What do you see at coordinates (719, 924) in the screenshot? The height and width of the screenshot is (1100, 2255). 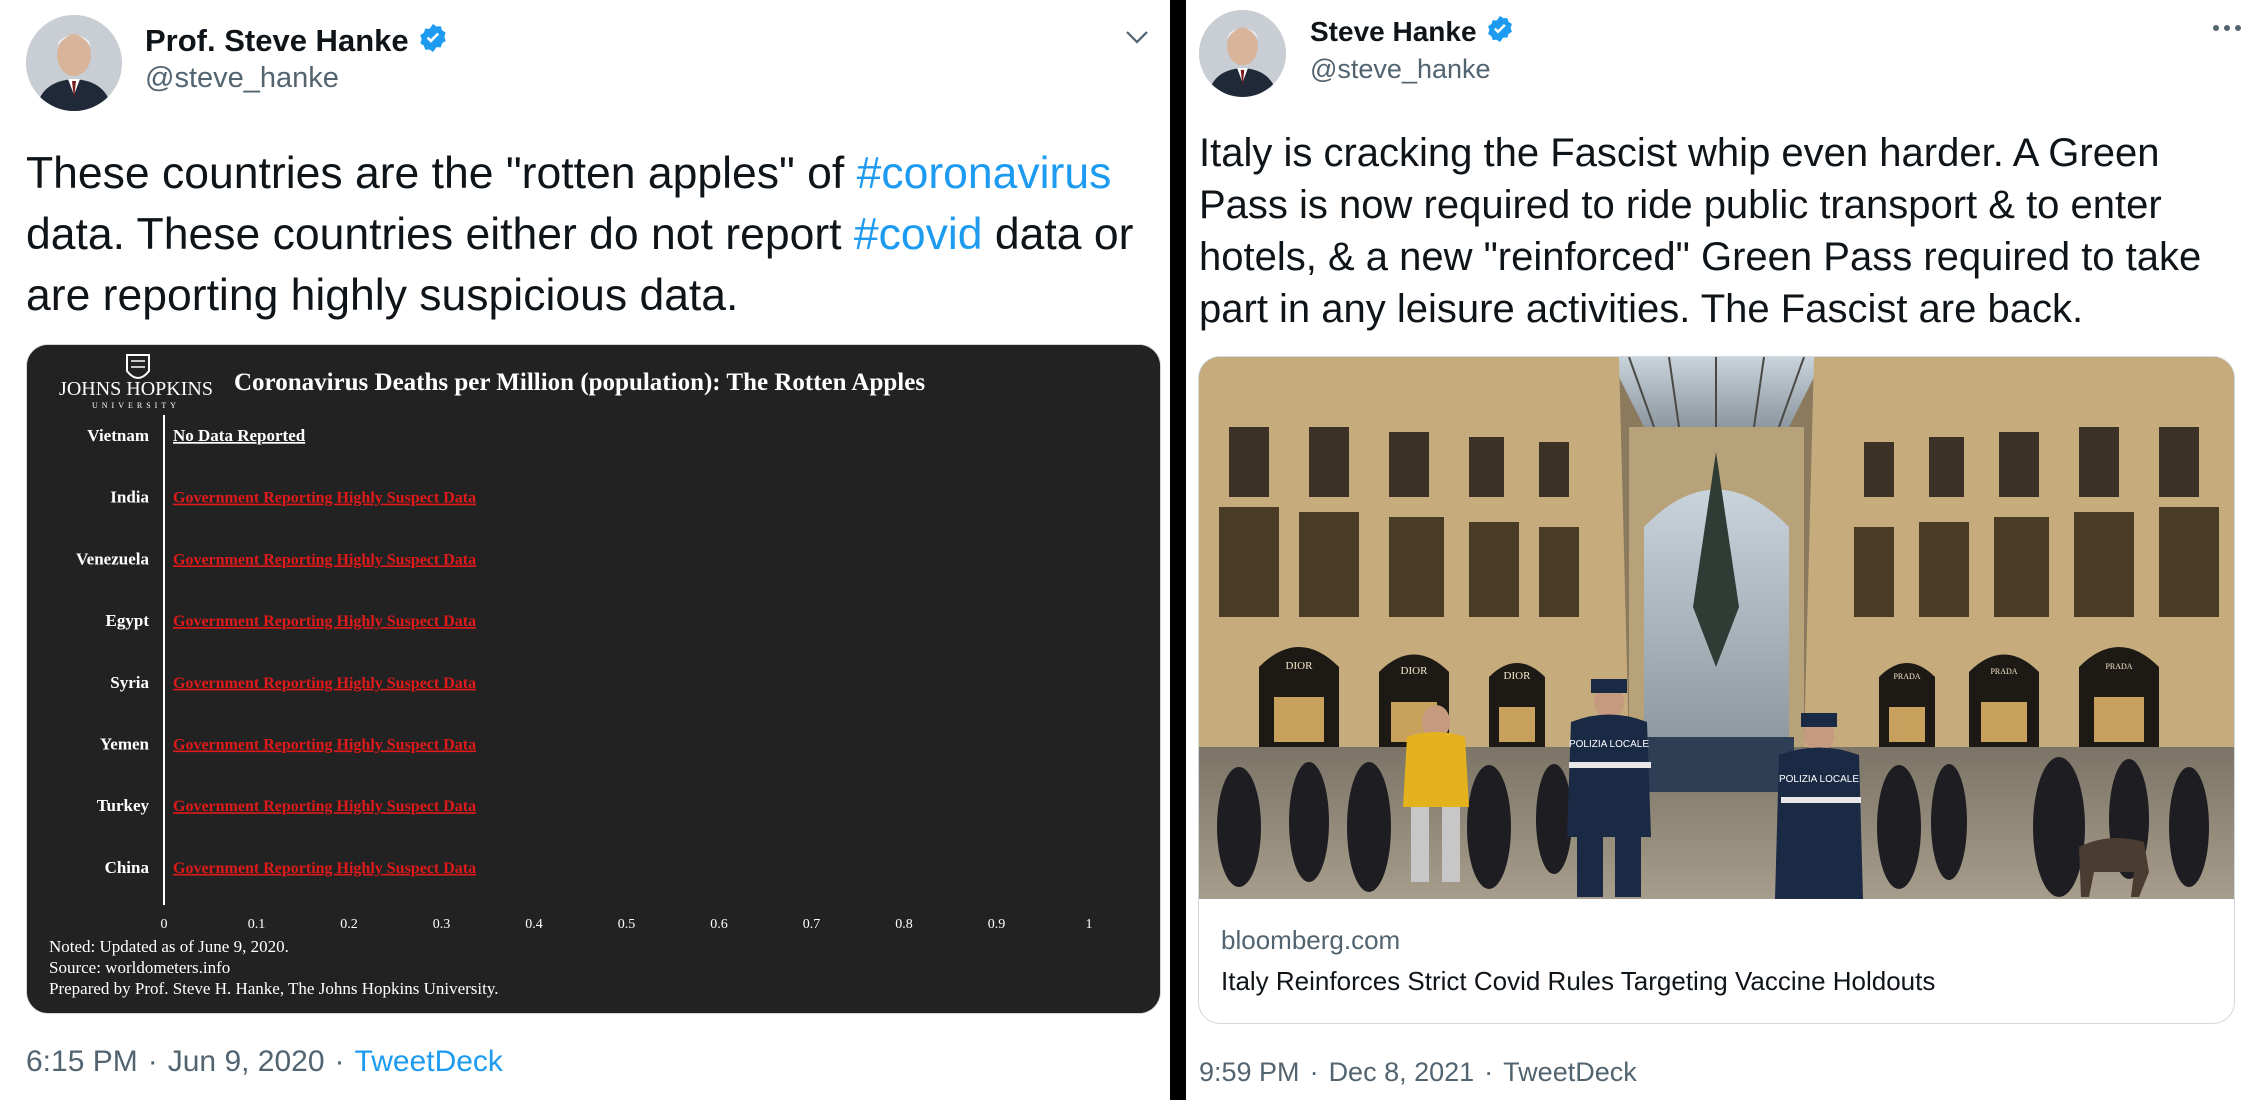 I see `x-tick-label: 0.6` at bounding box center [719, 924].